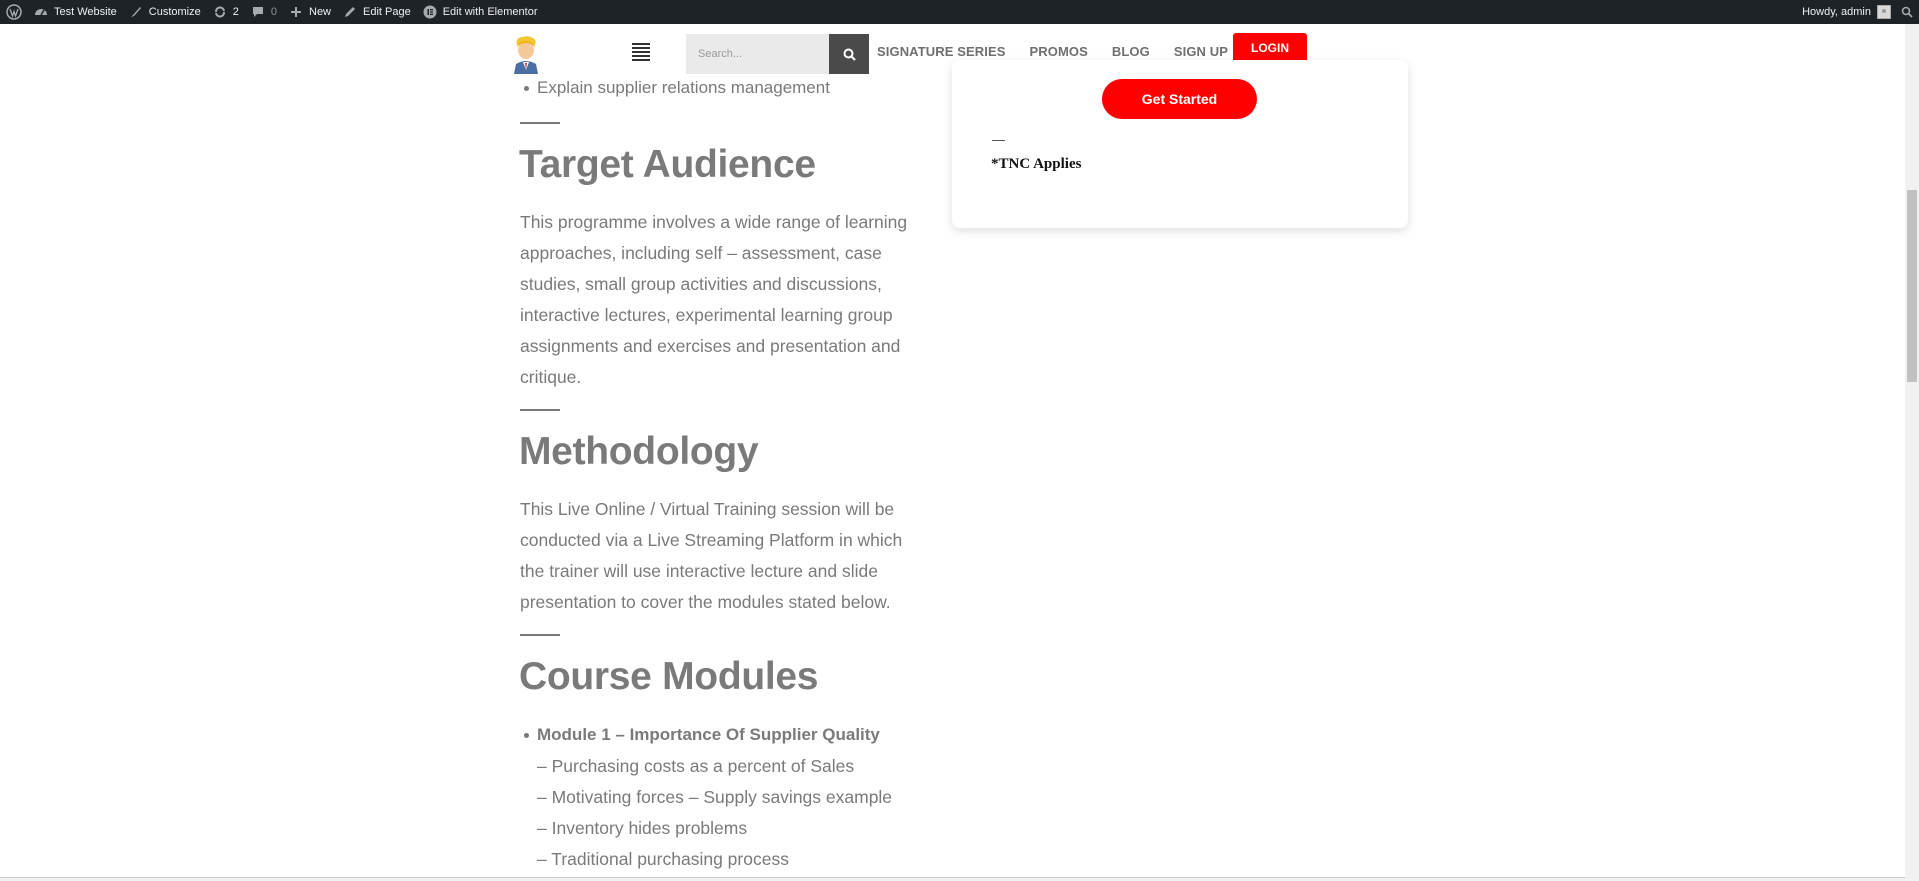  I want to click on howdy-label: Howdy, admin, so click(1836, 12).